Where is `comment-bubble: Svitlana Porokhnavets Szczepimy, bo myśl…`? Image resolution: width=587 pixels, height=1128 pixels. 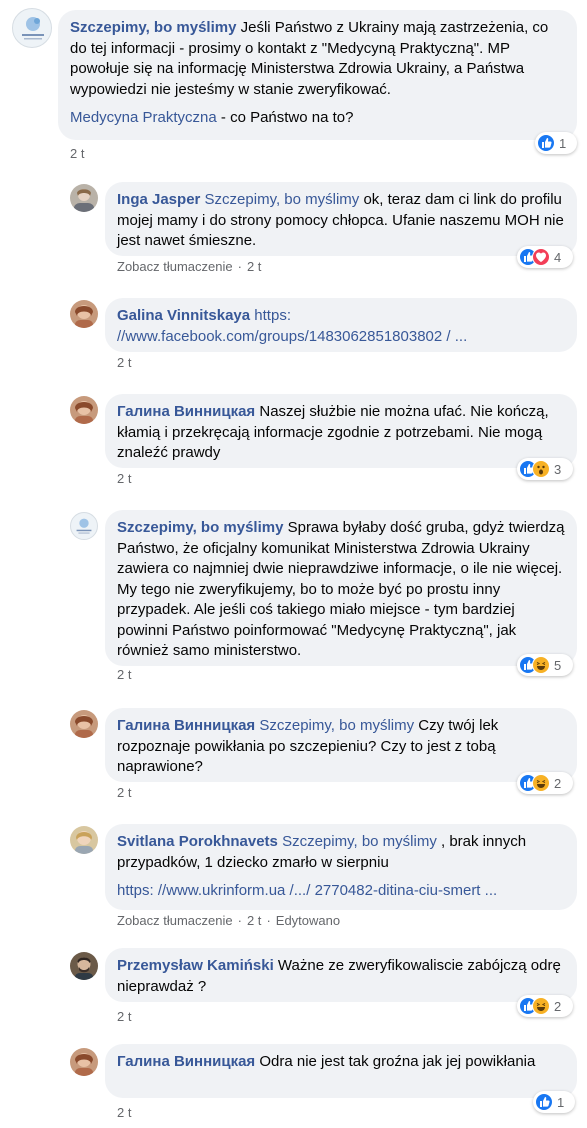 comment-bubble: Svitlana Porokhnavets Szczepimy, bo myśl… is located at coordinates (341, 867).